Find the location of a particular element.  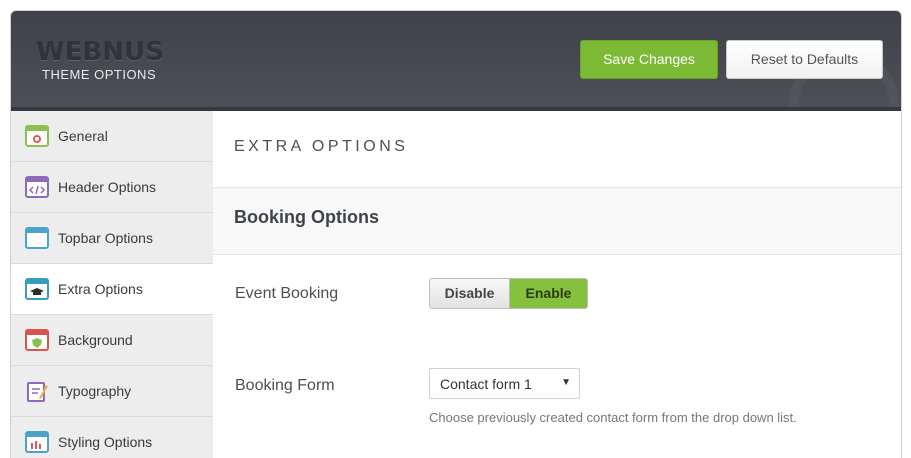

window-icon is located at coordinates (37, 238).